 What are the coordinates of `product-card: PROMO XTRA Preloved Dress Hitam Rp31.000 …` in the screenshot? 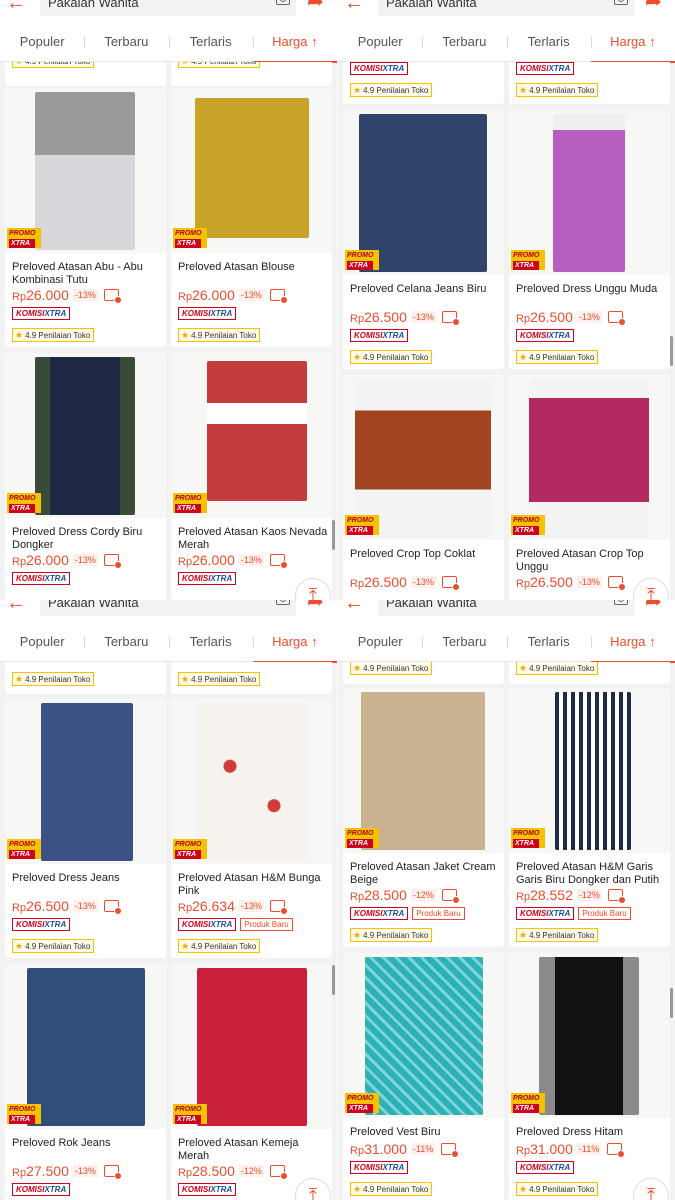 It's located at (589, 1076).